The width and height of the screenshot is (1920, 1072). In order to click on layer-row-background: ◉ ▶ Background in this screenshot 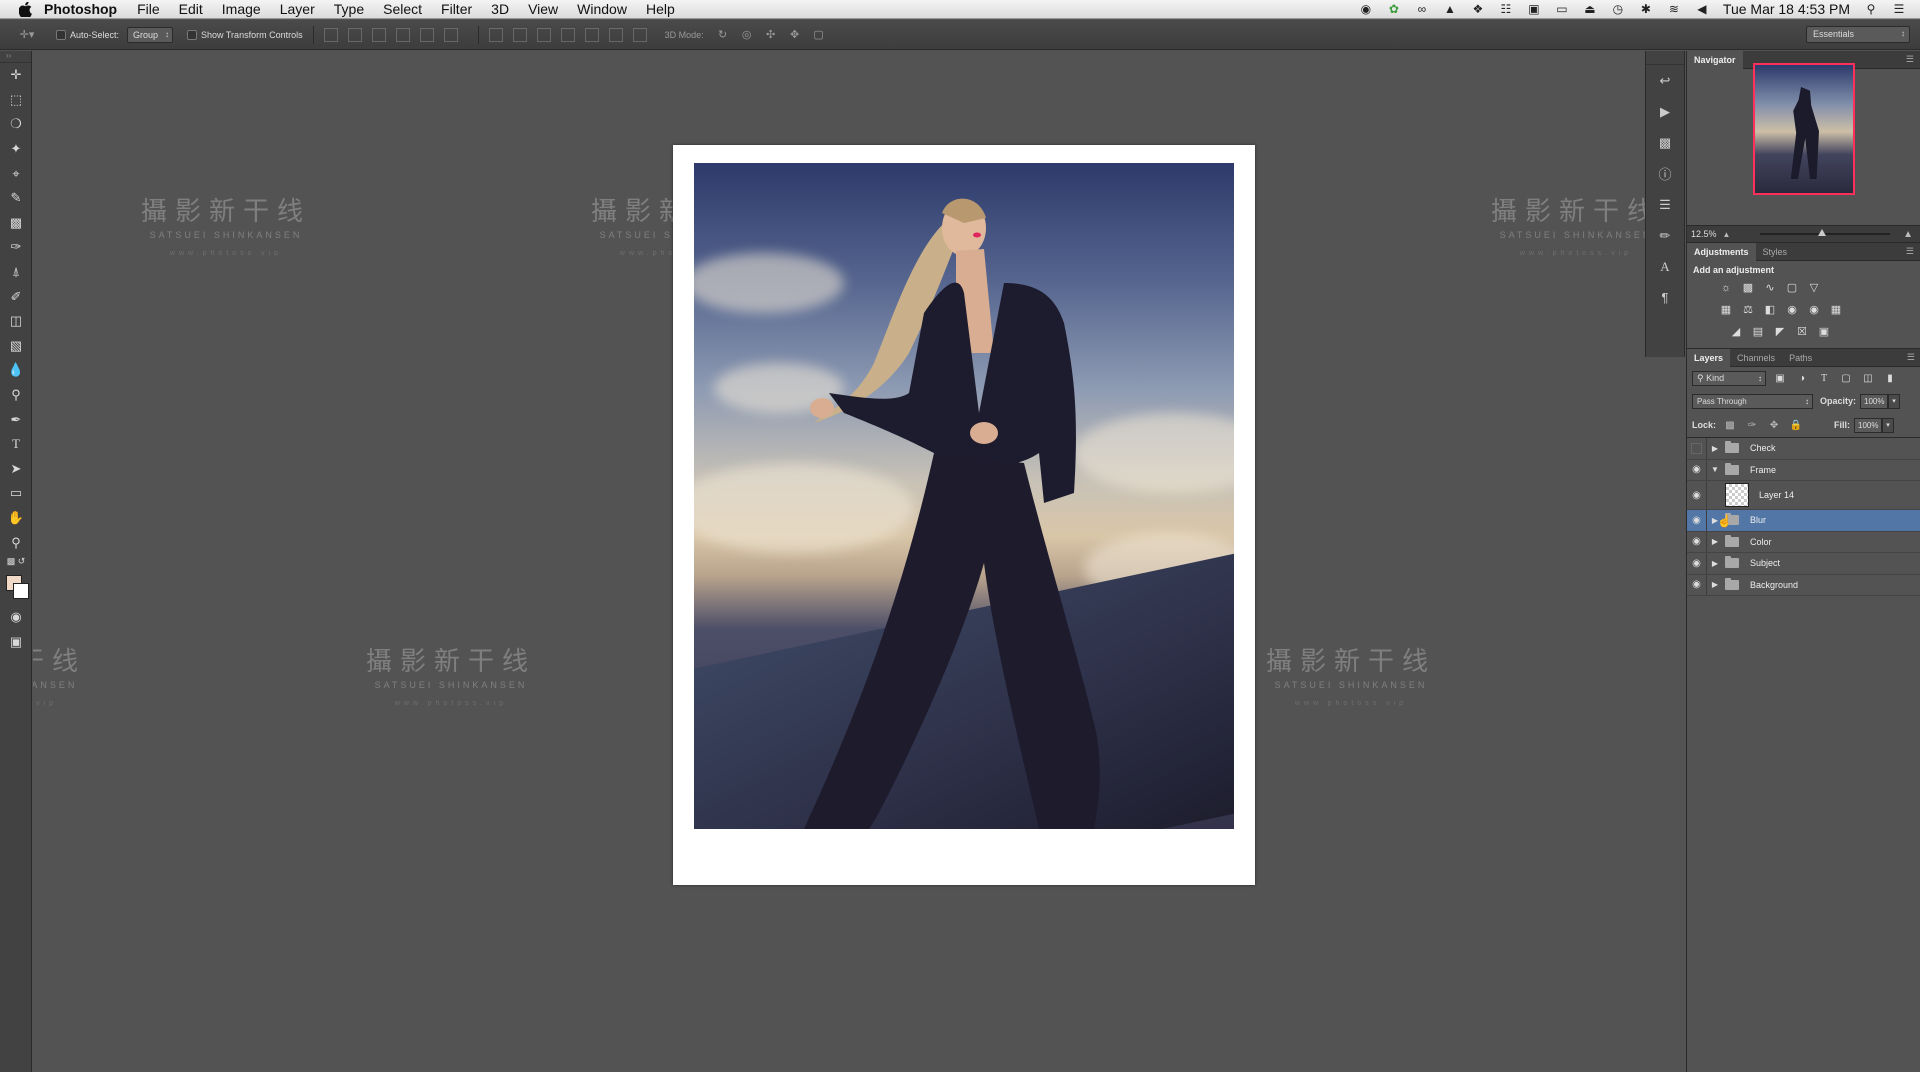, I will do `click(1803, 585)`.